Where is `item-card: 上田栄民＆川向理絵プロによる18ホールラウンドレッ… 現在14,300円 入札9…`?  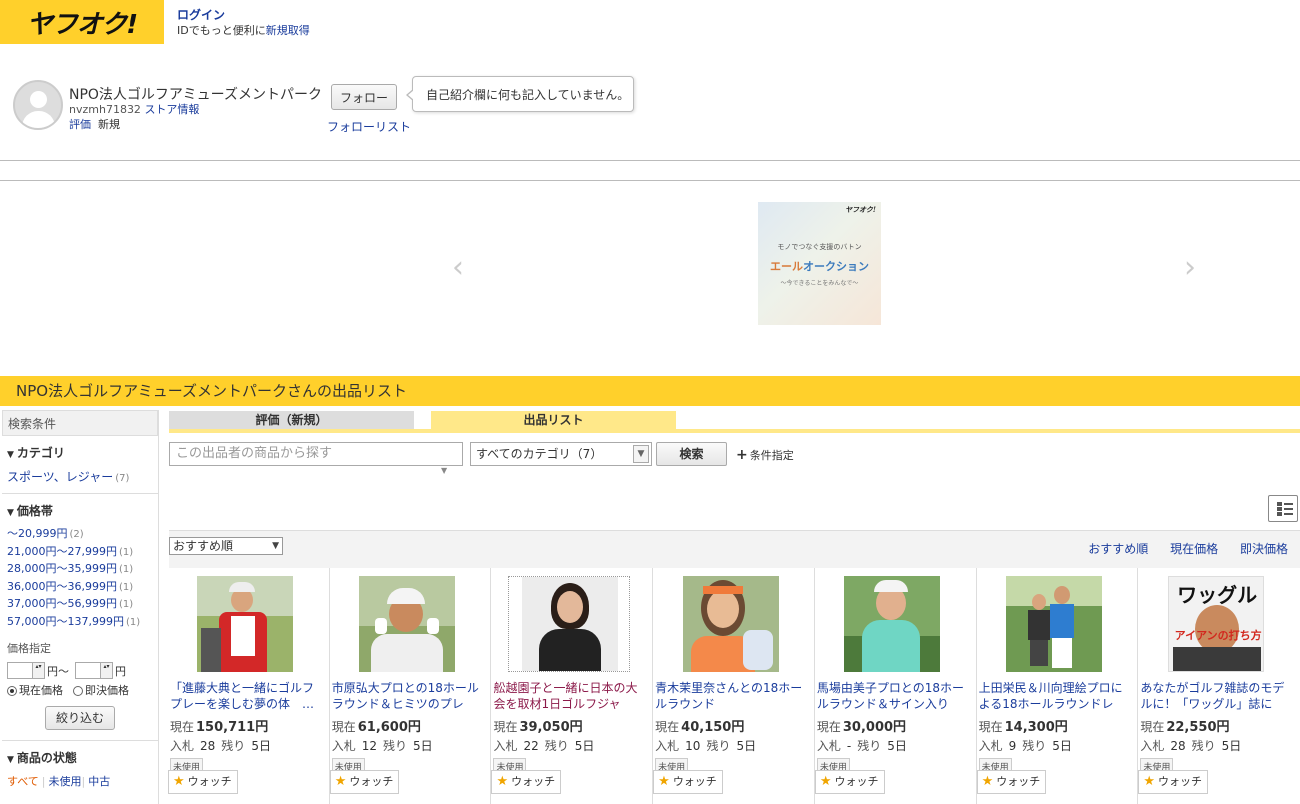 item-card: 上田栄民＆川向理絵プロによる18ホールラウンドレッ… 現在14,300円 入札9… is located at coordinates (1057, 686).